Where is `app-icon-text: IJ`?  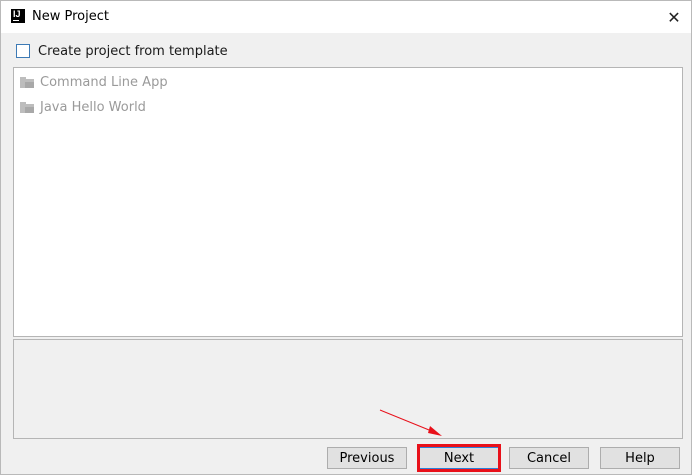 app-icon-text: IJ is located at coordinates (17, 14).